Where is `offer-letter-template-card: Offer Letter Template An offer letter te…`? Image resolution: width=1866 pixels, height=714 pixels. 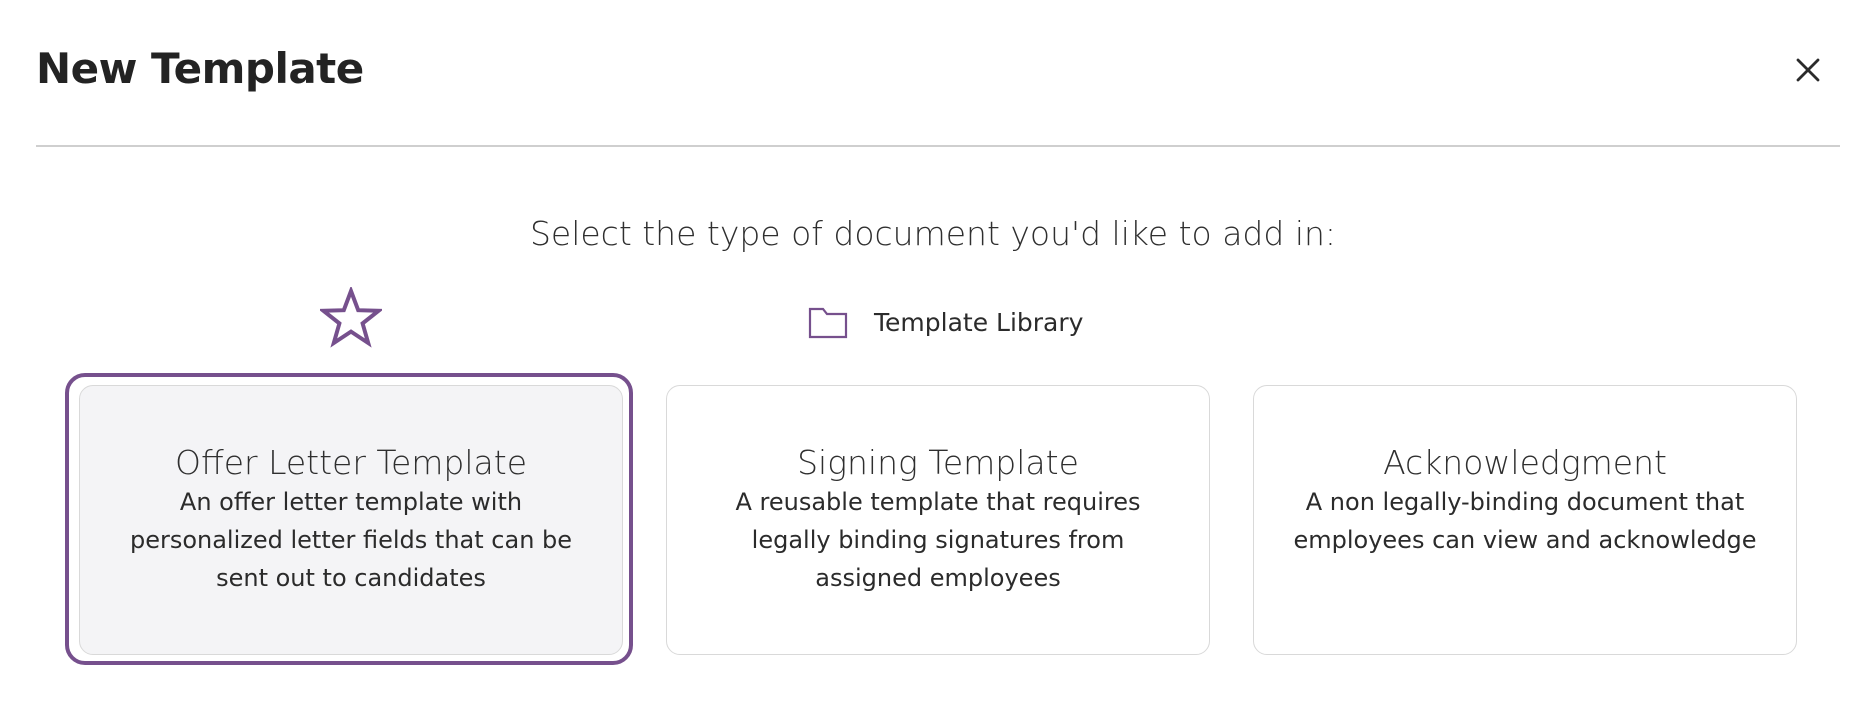
offer-letter-template-card: Offer Letter Template An offer letter te… is located at coordinates (351, 520).